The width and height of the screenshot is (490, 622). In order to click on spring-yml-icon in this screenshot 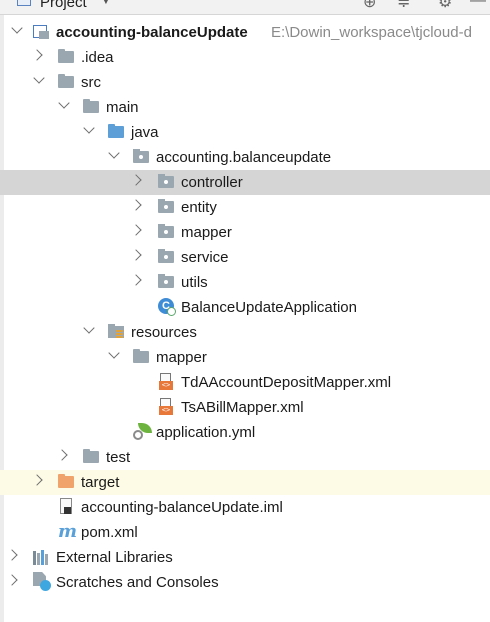, I will do `click(143, 432)`.